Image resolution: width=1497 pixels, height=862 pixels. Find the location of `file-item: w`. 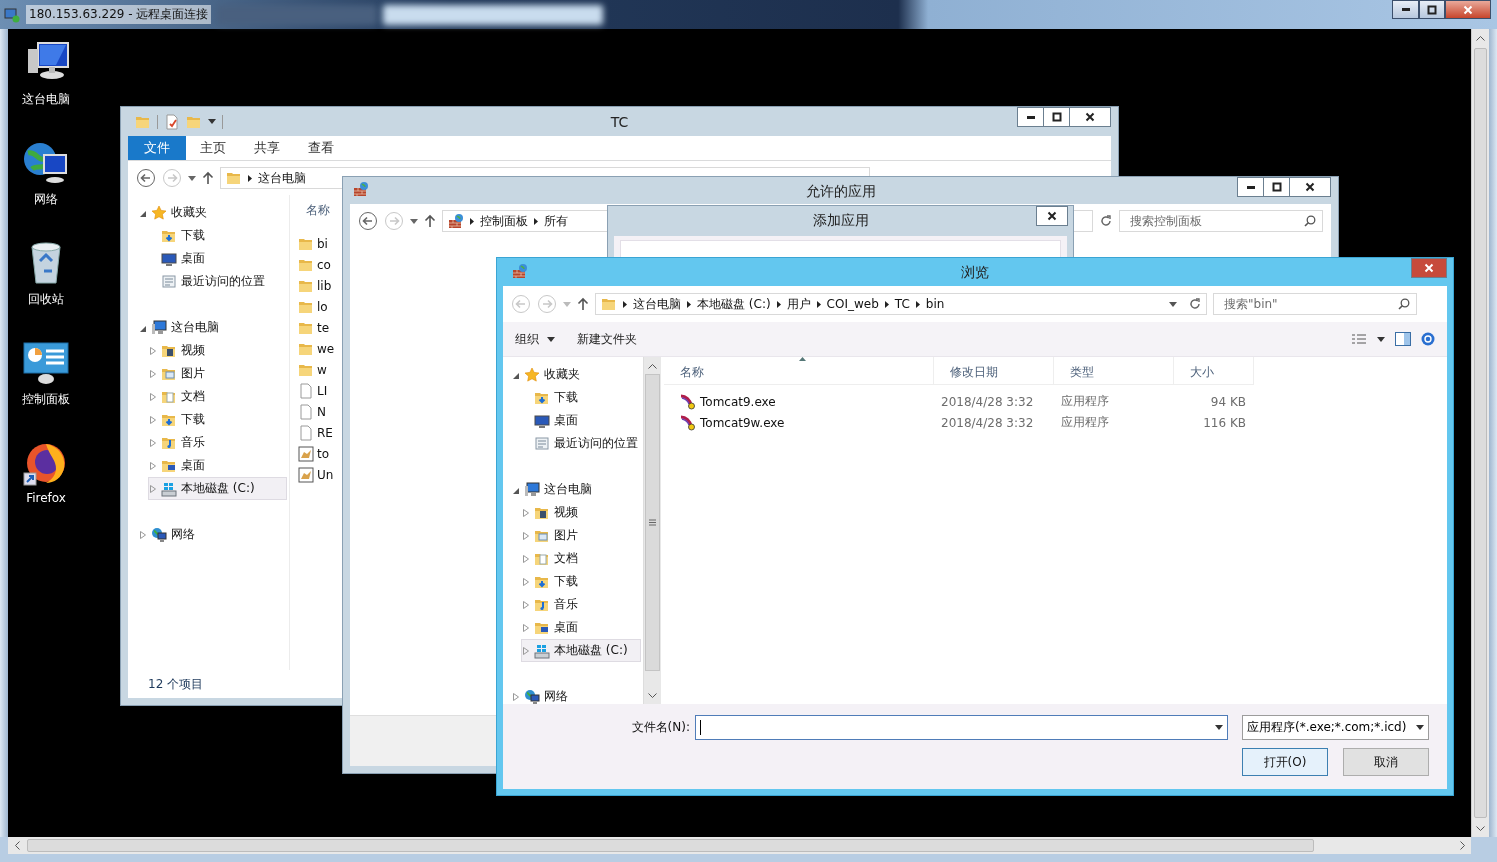

file-item: w is located at coordinates (308, 369).